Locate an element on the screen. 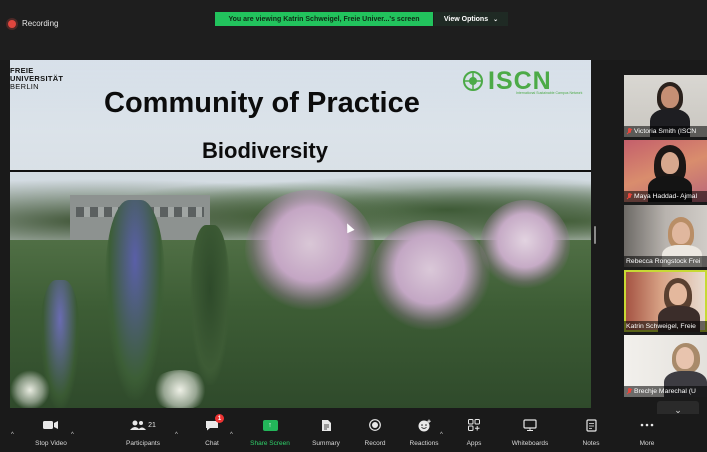  participant-name-label: Katrin Schweigel, Freie is located at coordinates (665, 326).